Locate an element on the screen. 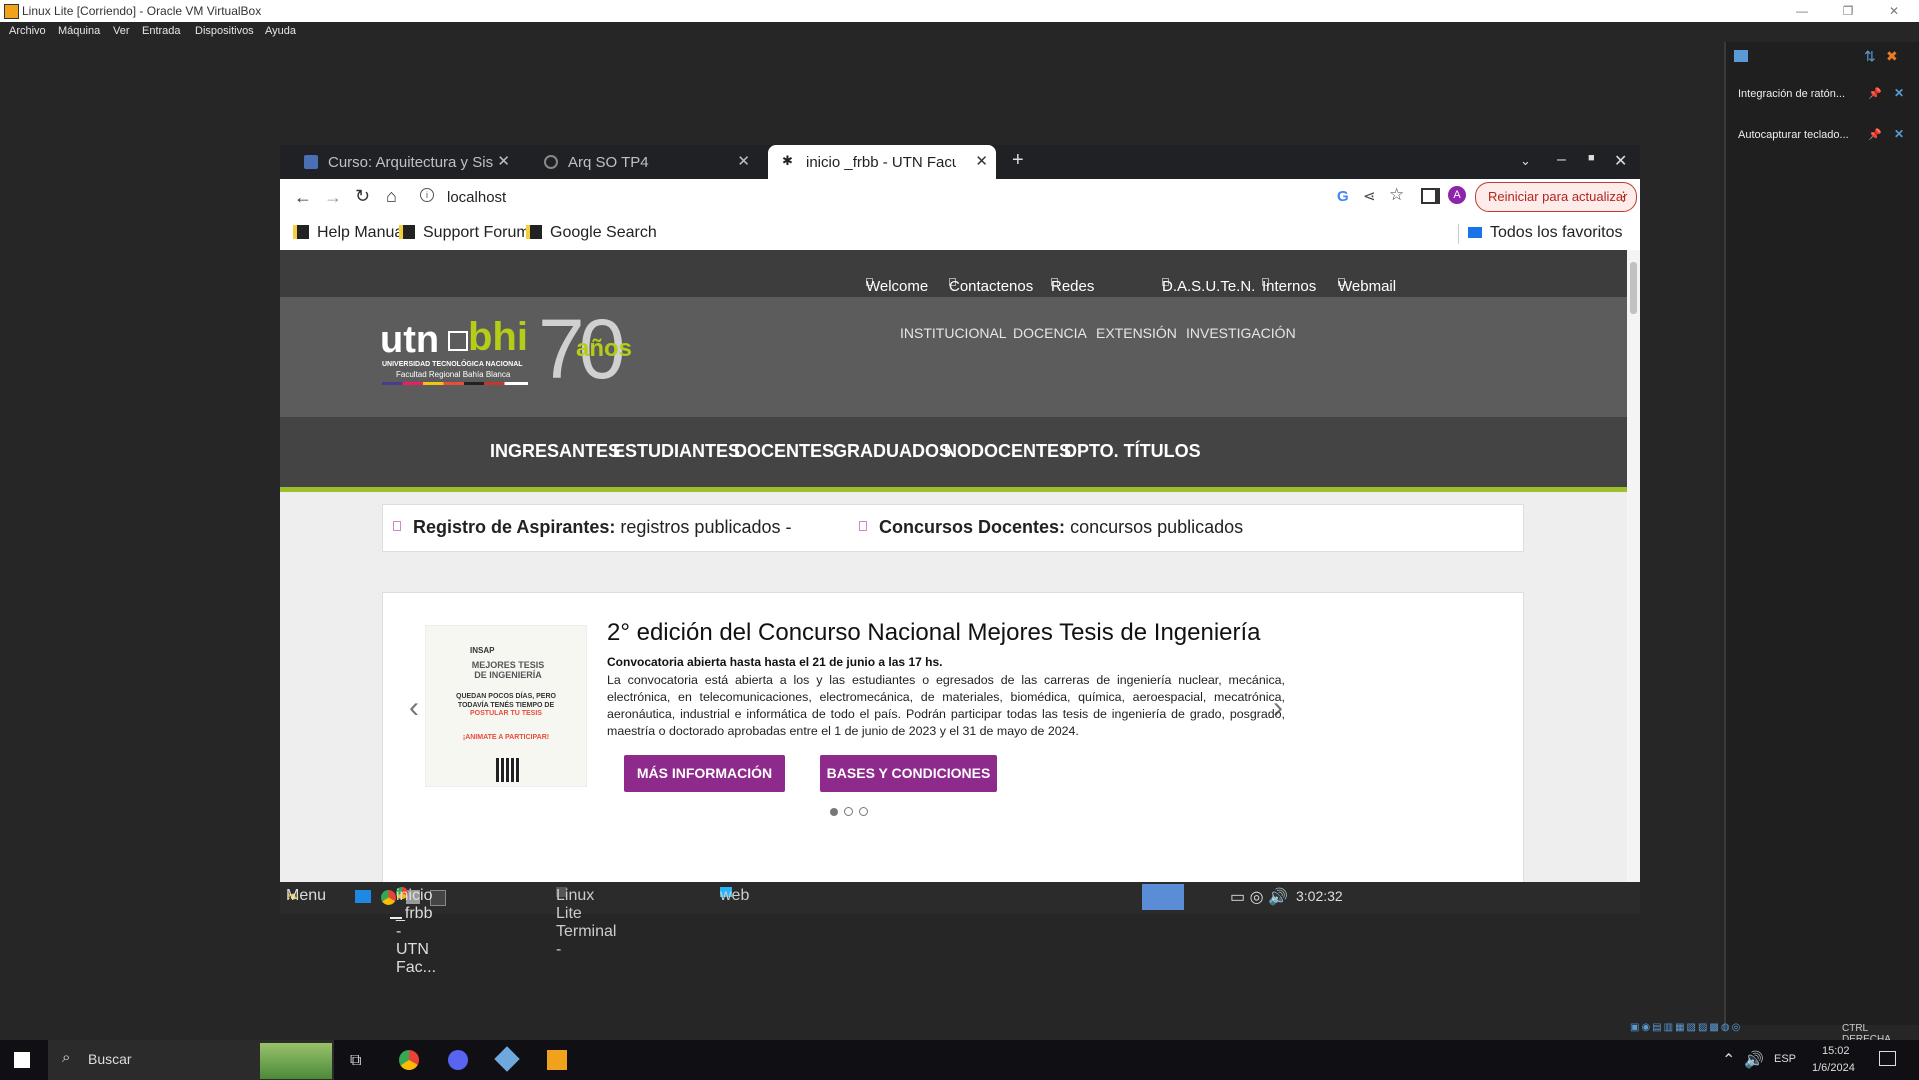  google-icon: G is located at coordinates (1343, 196).